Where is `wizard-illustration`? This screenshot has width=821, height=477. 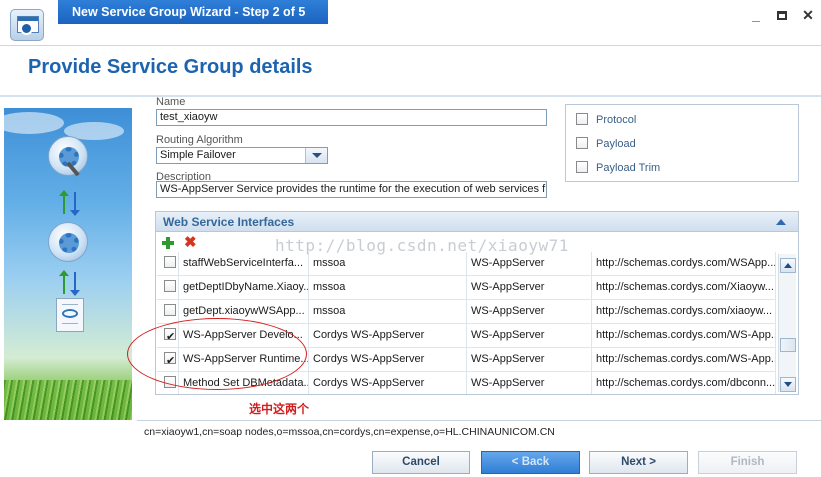 wizard-illustration is located at coordinates (68, 264).